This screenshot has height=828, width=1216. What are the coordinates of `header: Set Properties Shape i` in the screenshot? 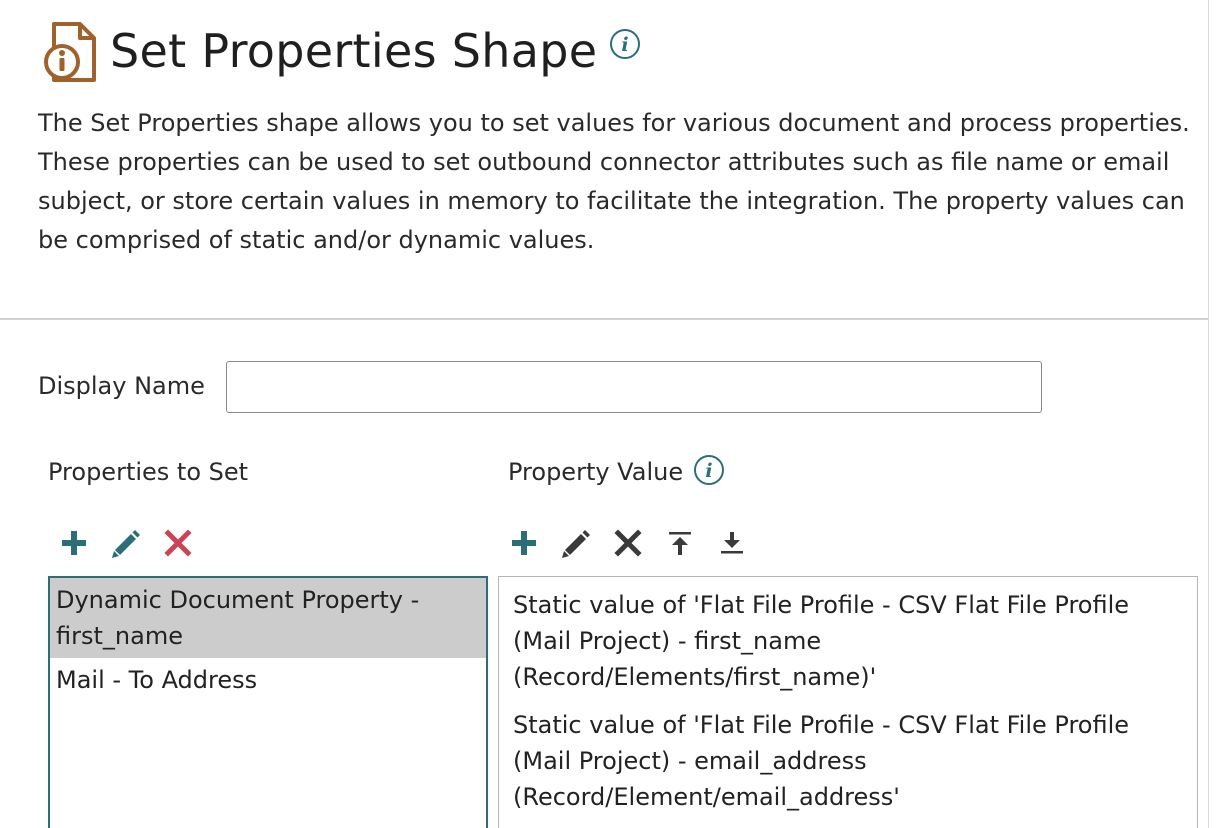 It's located at (340, 51).